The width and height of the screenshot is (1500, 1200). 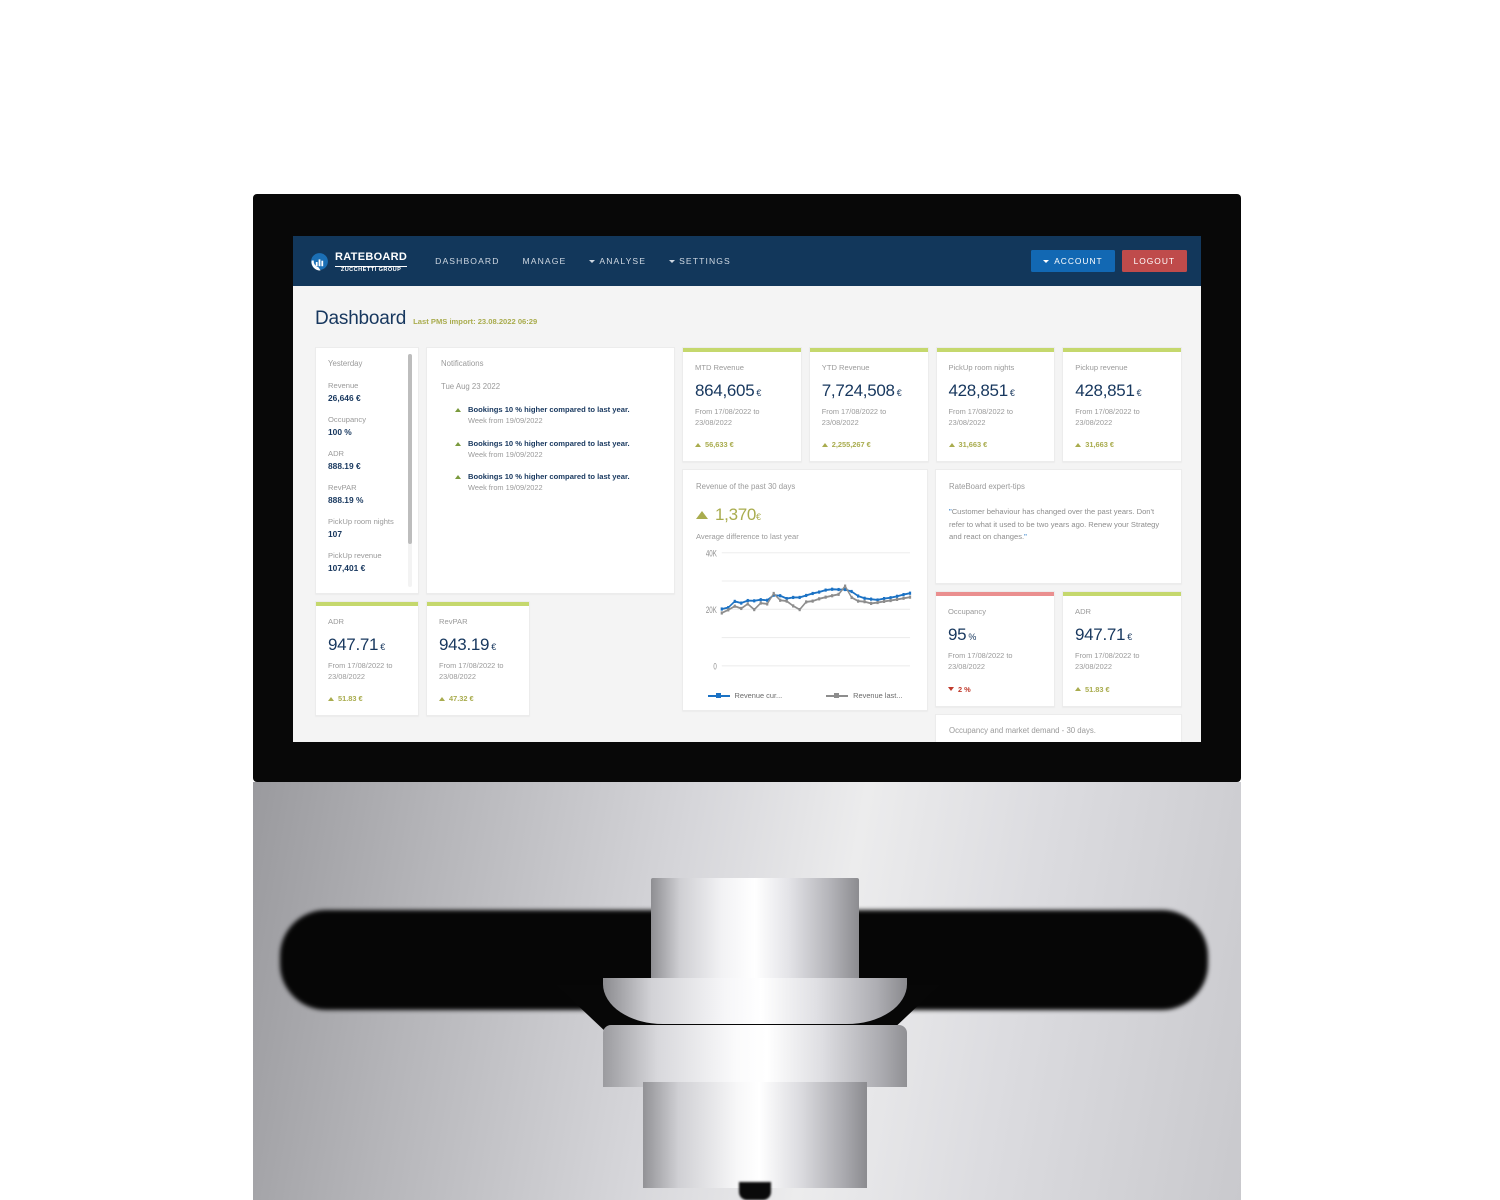 What do you see at coordinates (347, 568) in the screenshot?
I see `yesterday-item-value: 107,401 €` at bounding box center [347, 568].